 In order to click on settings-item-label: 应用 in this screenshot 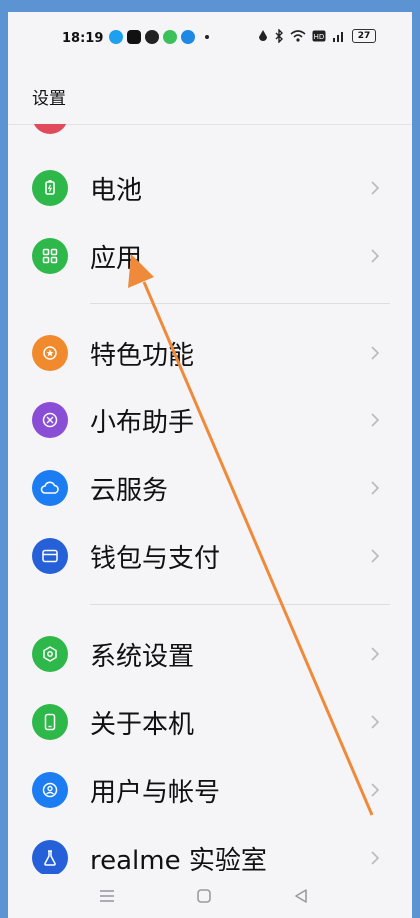, I will do `click(116, 258)`.